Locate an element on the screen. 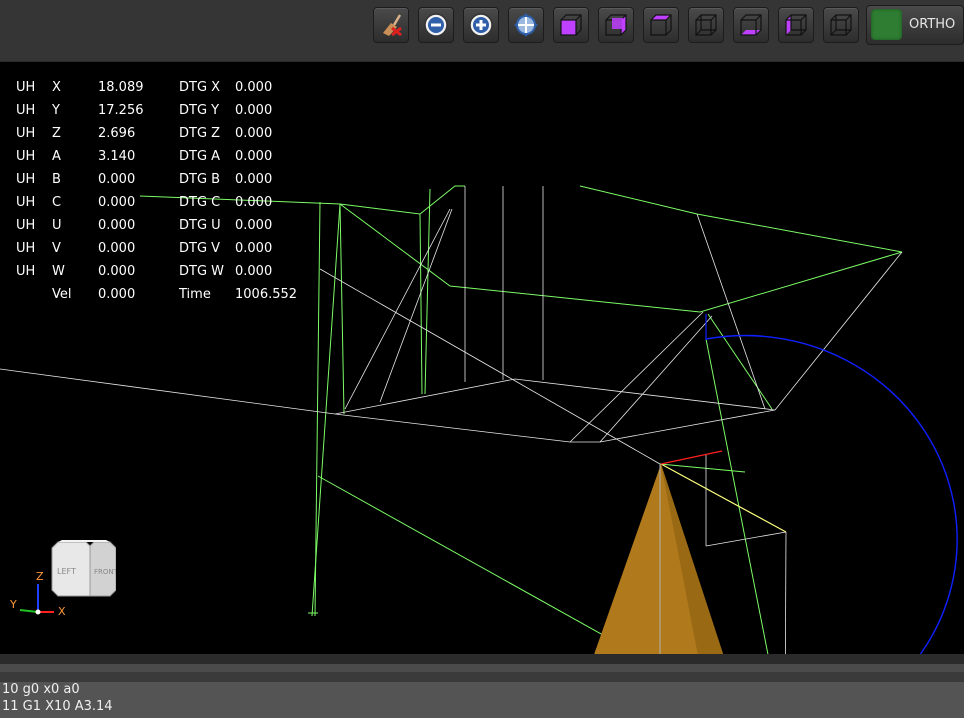  cube-left-icon is located at coordinates (796, 25).